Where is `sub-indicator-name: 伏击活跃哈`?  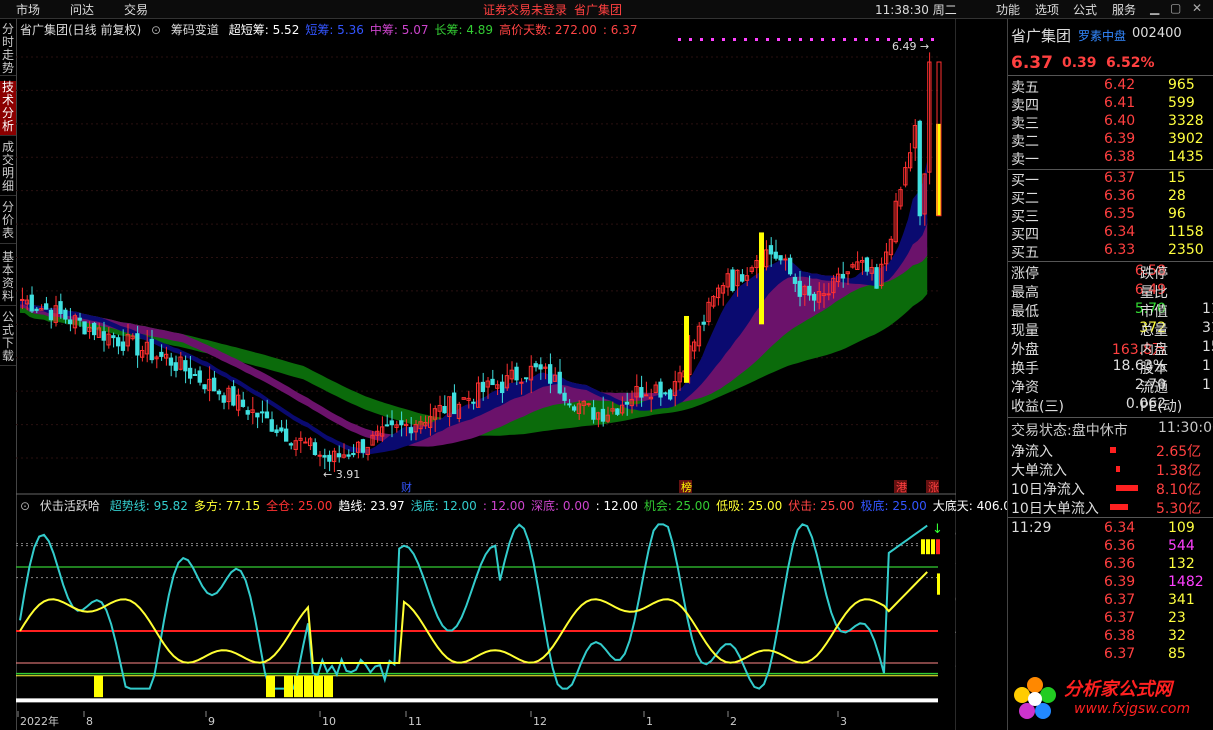 sub-indicator-name: 伏击活跃哈 is located at coordinates (70, 506).